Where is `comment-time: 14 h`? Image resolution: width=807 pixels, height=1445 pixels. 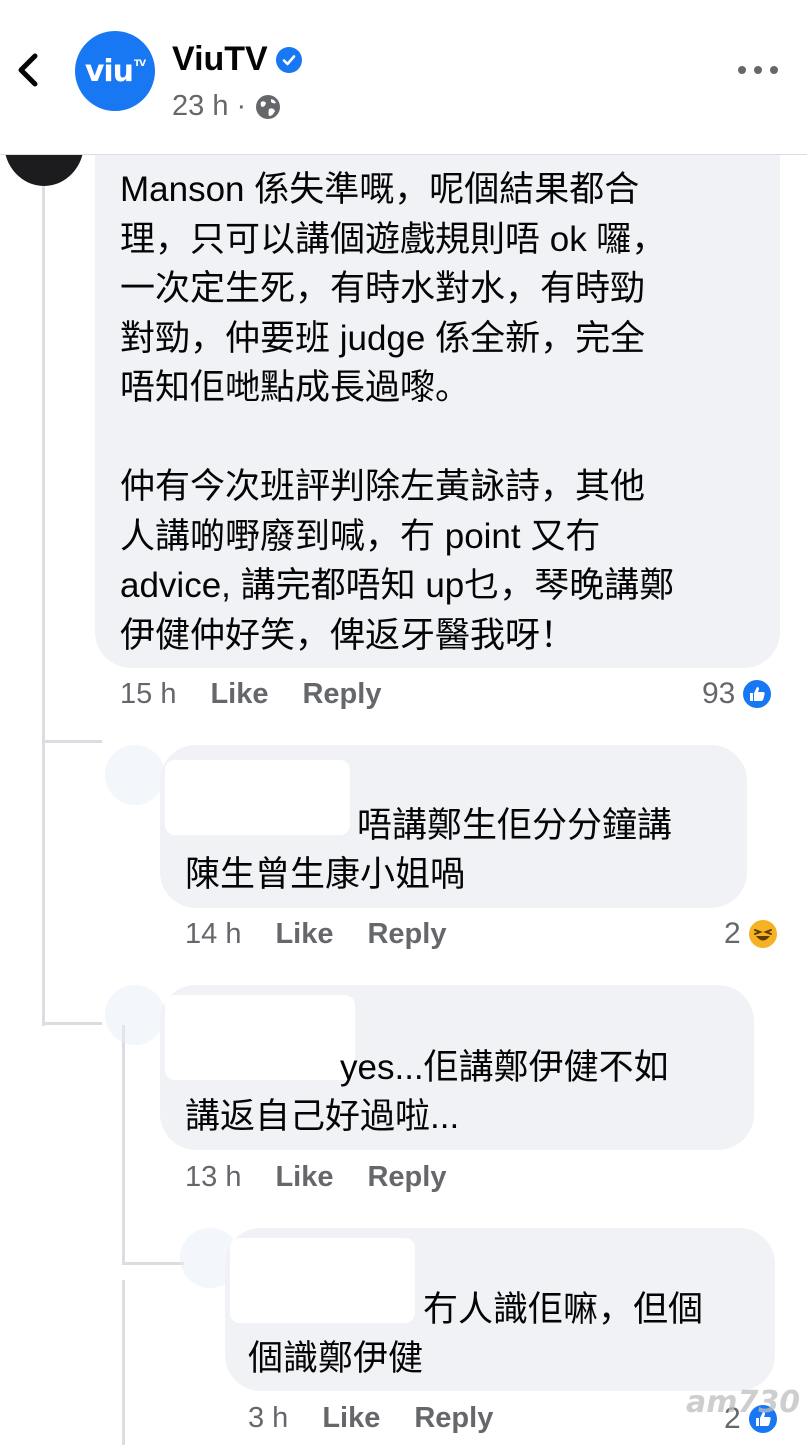 comment-time: 14 h is located at coordinates (213, 934).